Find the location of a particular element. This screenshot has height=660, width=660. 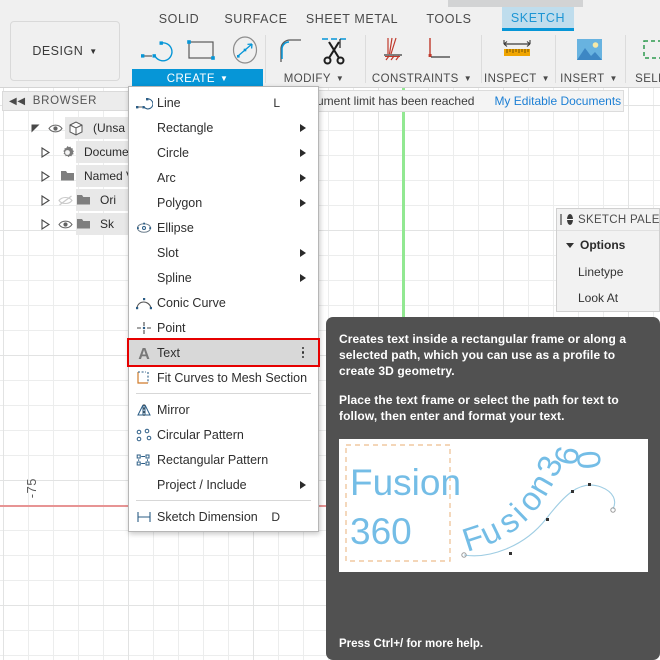

menu-item-shortcut: L is located at coordinates (276, 102).